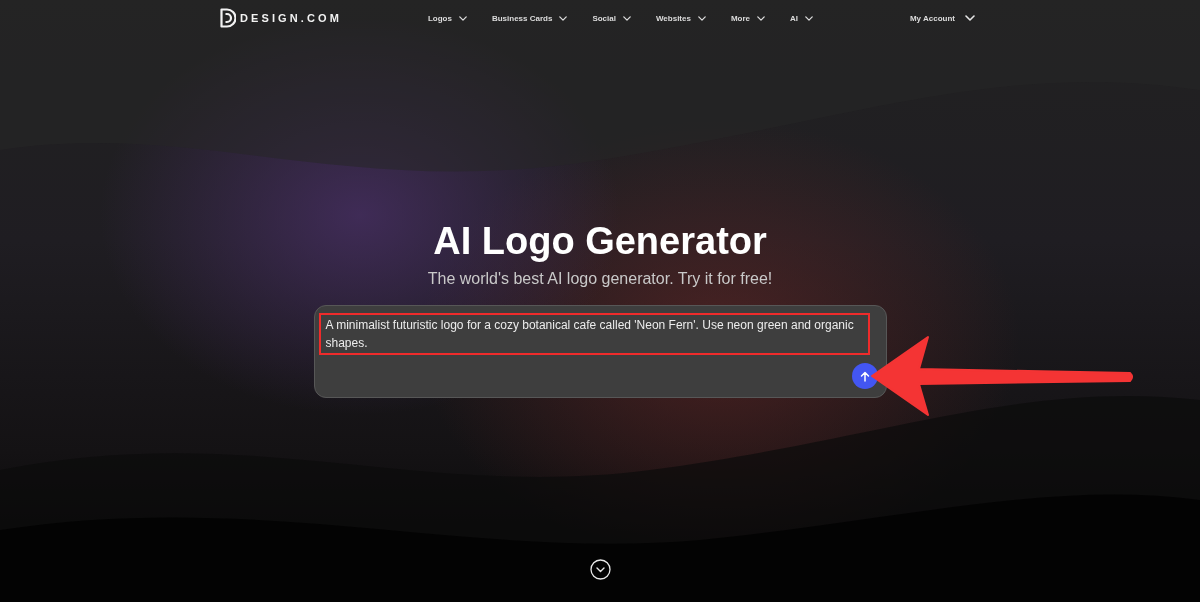 The image size is (1200, 602). What do you see at coordinates (611, 18) in the screenshot?
I see `nav-menu-item: Social` at bounding box center [611, 18].